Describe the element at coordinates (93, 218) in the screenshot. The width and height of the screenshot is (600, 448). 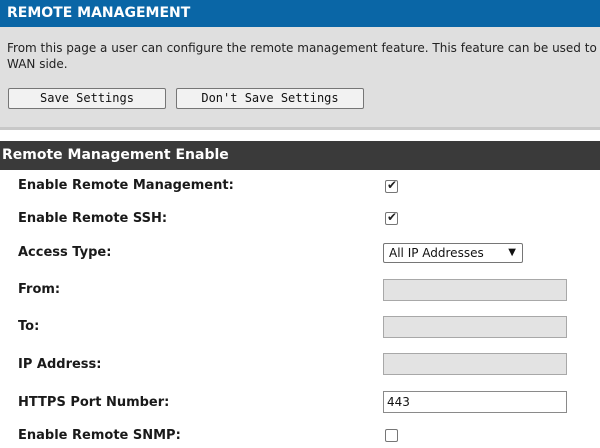
I see `enable-remote-ssh-label: Enable Remote SSH:` at that location.